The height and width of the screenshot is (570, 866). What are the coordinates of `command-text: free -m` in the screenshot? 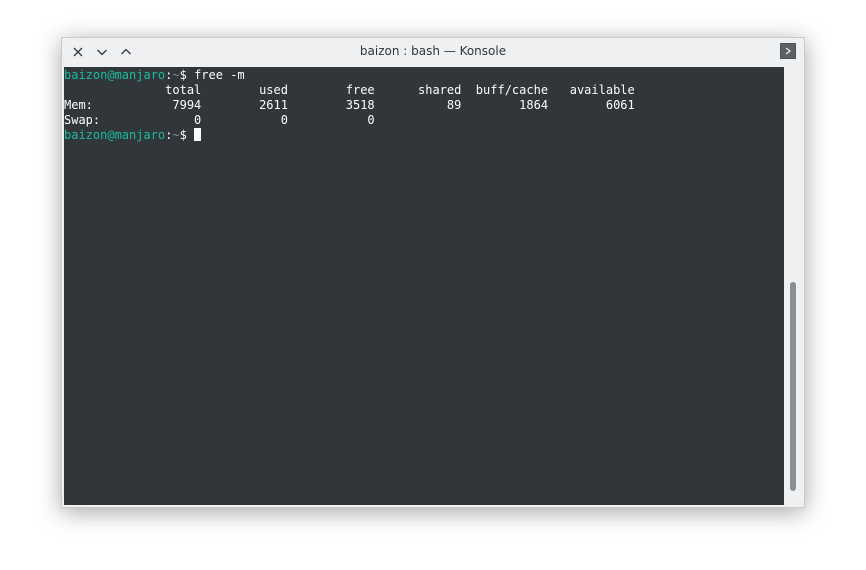 It's located at (219, 75).